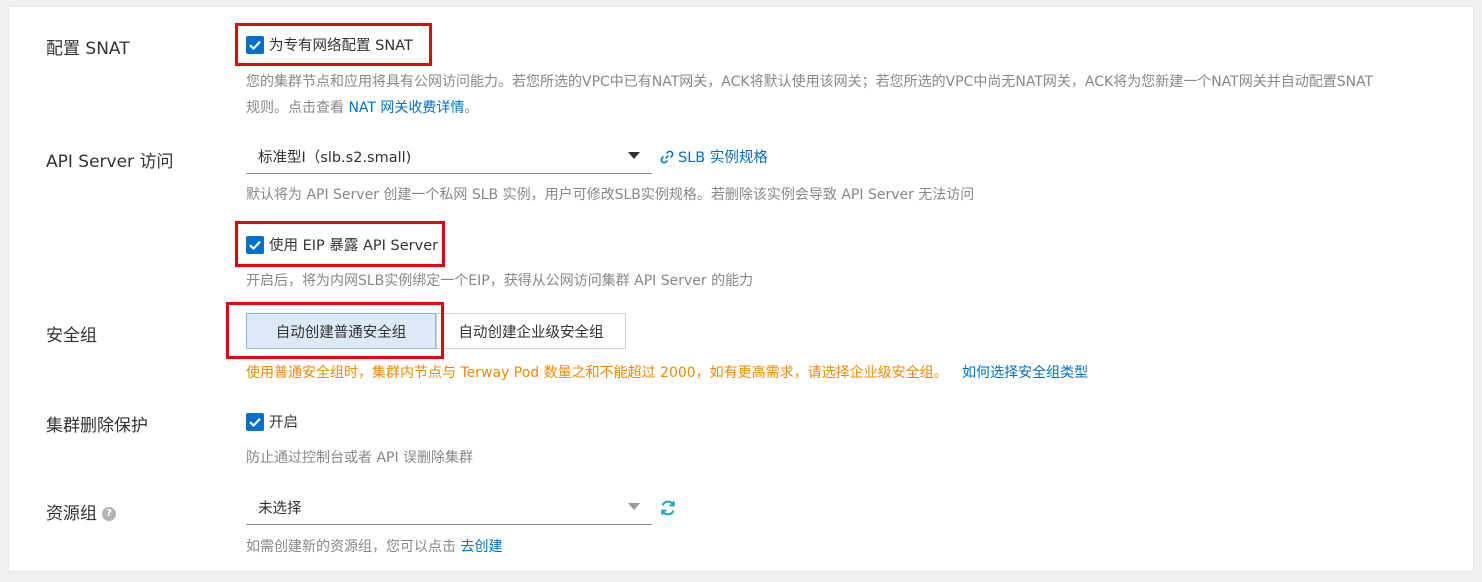 This screenshot has height=582, width=1482. I want to click on security-group-option-enterprise: 自动创建企业级安全组, so click(531, 331).